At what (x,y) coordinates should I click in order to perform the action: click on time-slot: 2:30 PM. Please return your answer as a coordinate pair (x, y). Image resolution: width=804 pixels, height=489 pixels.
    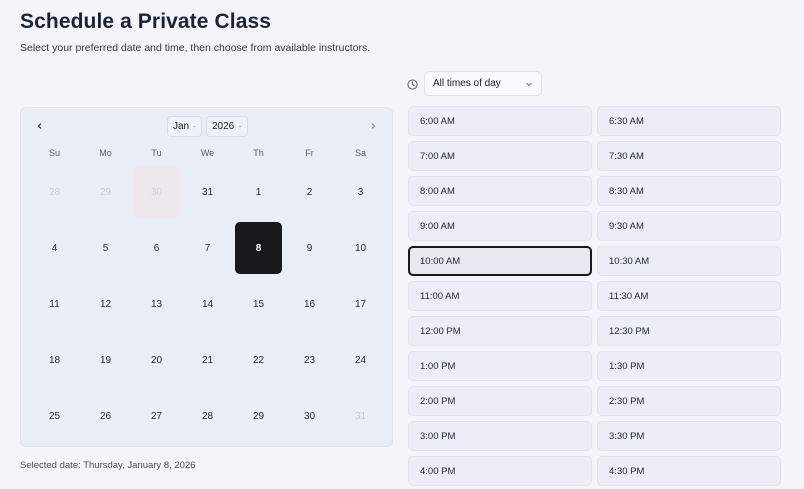
    Looking at the image, I should click on (689, 401).